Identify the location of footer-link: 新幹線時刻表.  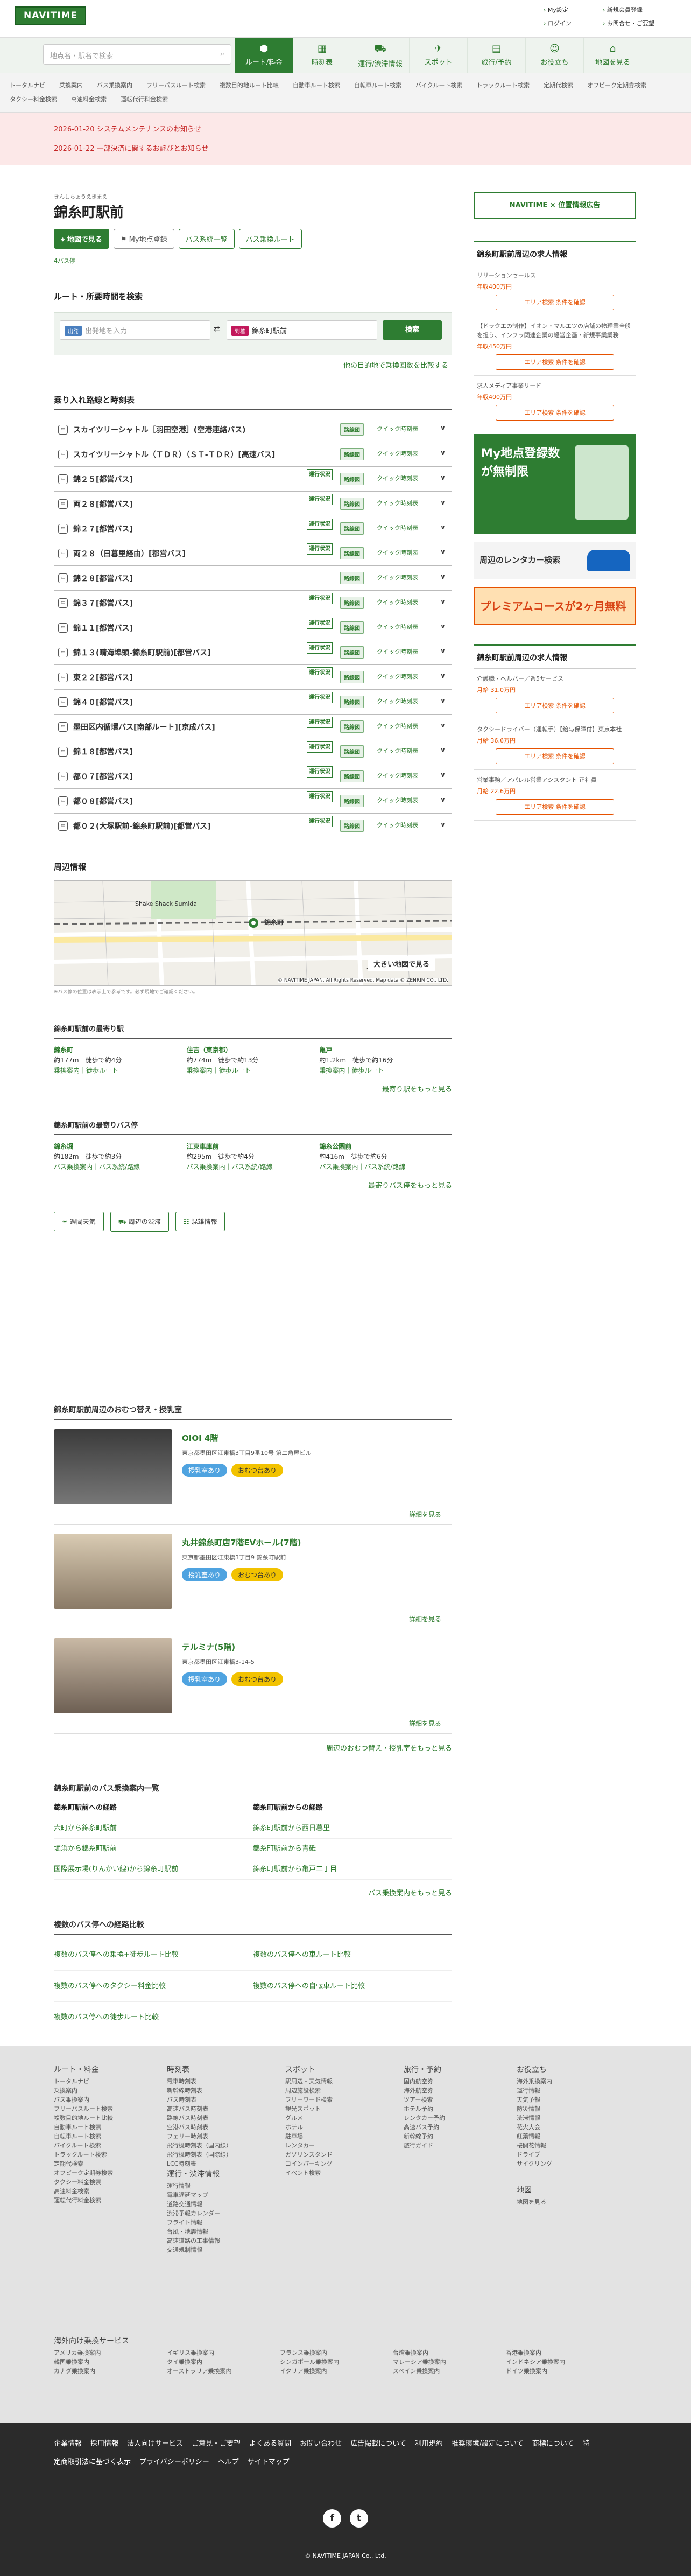
(199, 2090).